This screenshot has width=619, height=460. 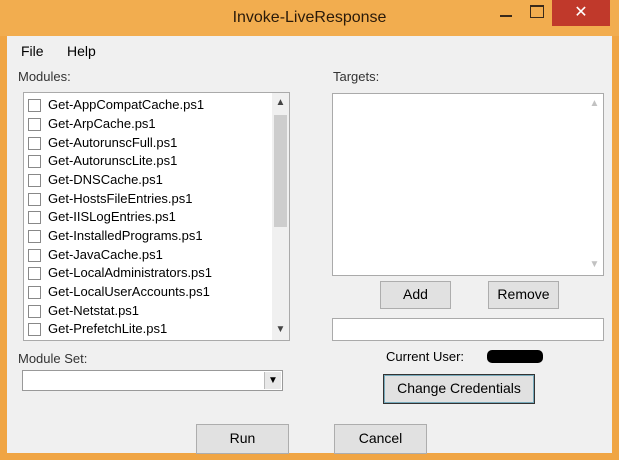 I want to click on module-item: Get-AppCompatCache.ps1, so click(x=143, y=105).